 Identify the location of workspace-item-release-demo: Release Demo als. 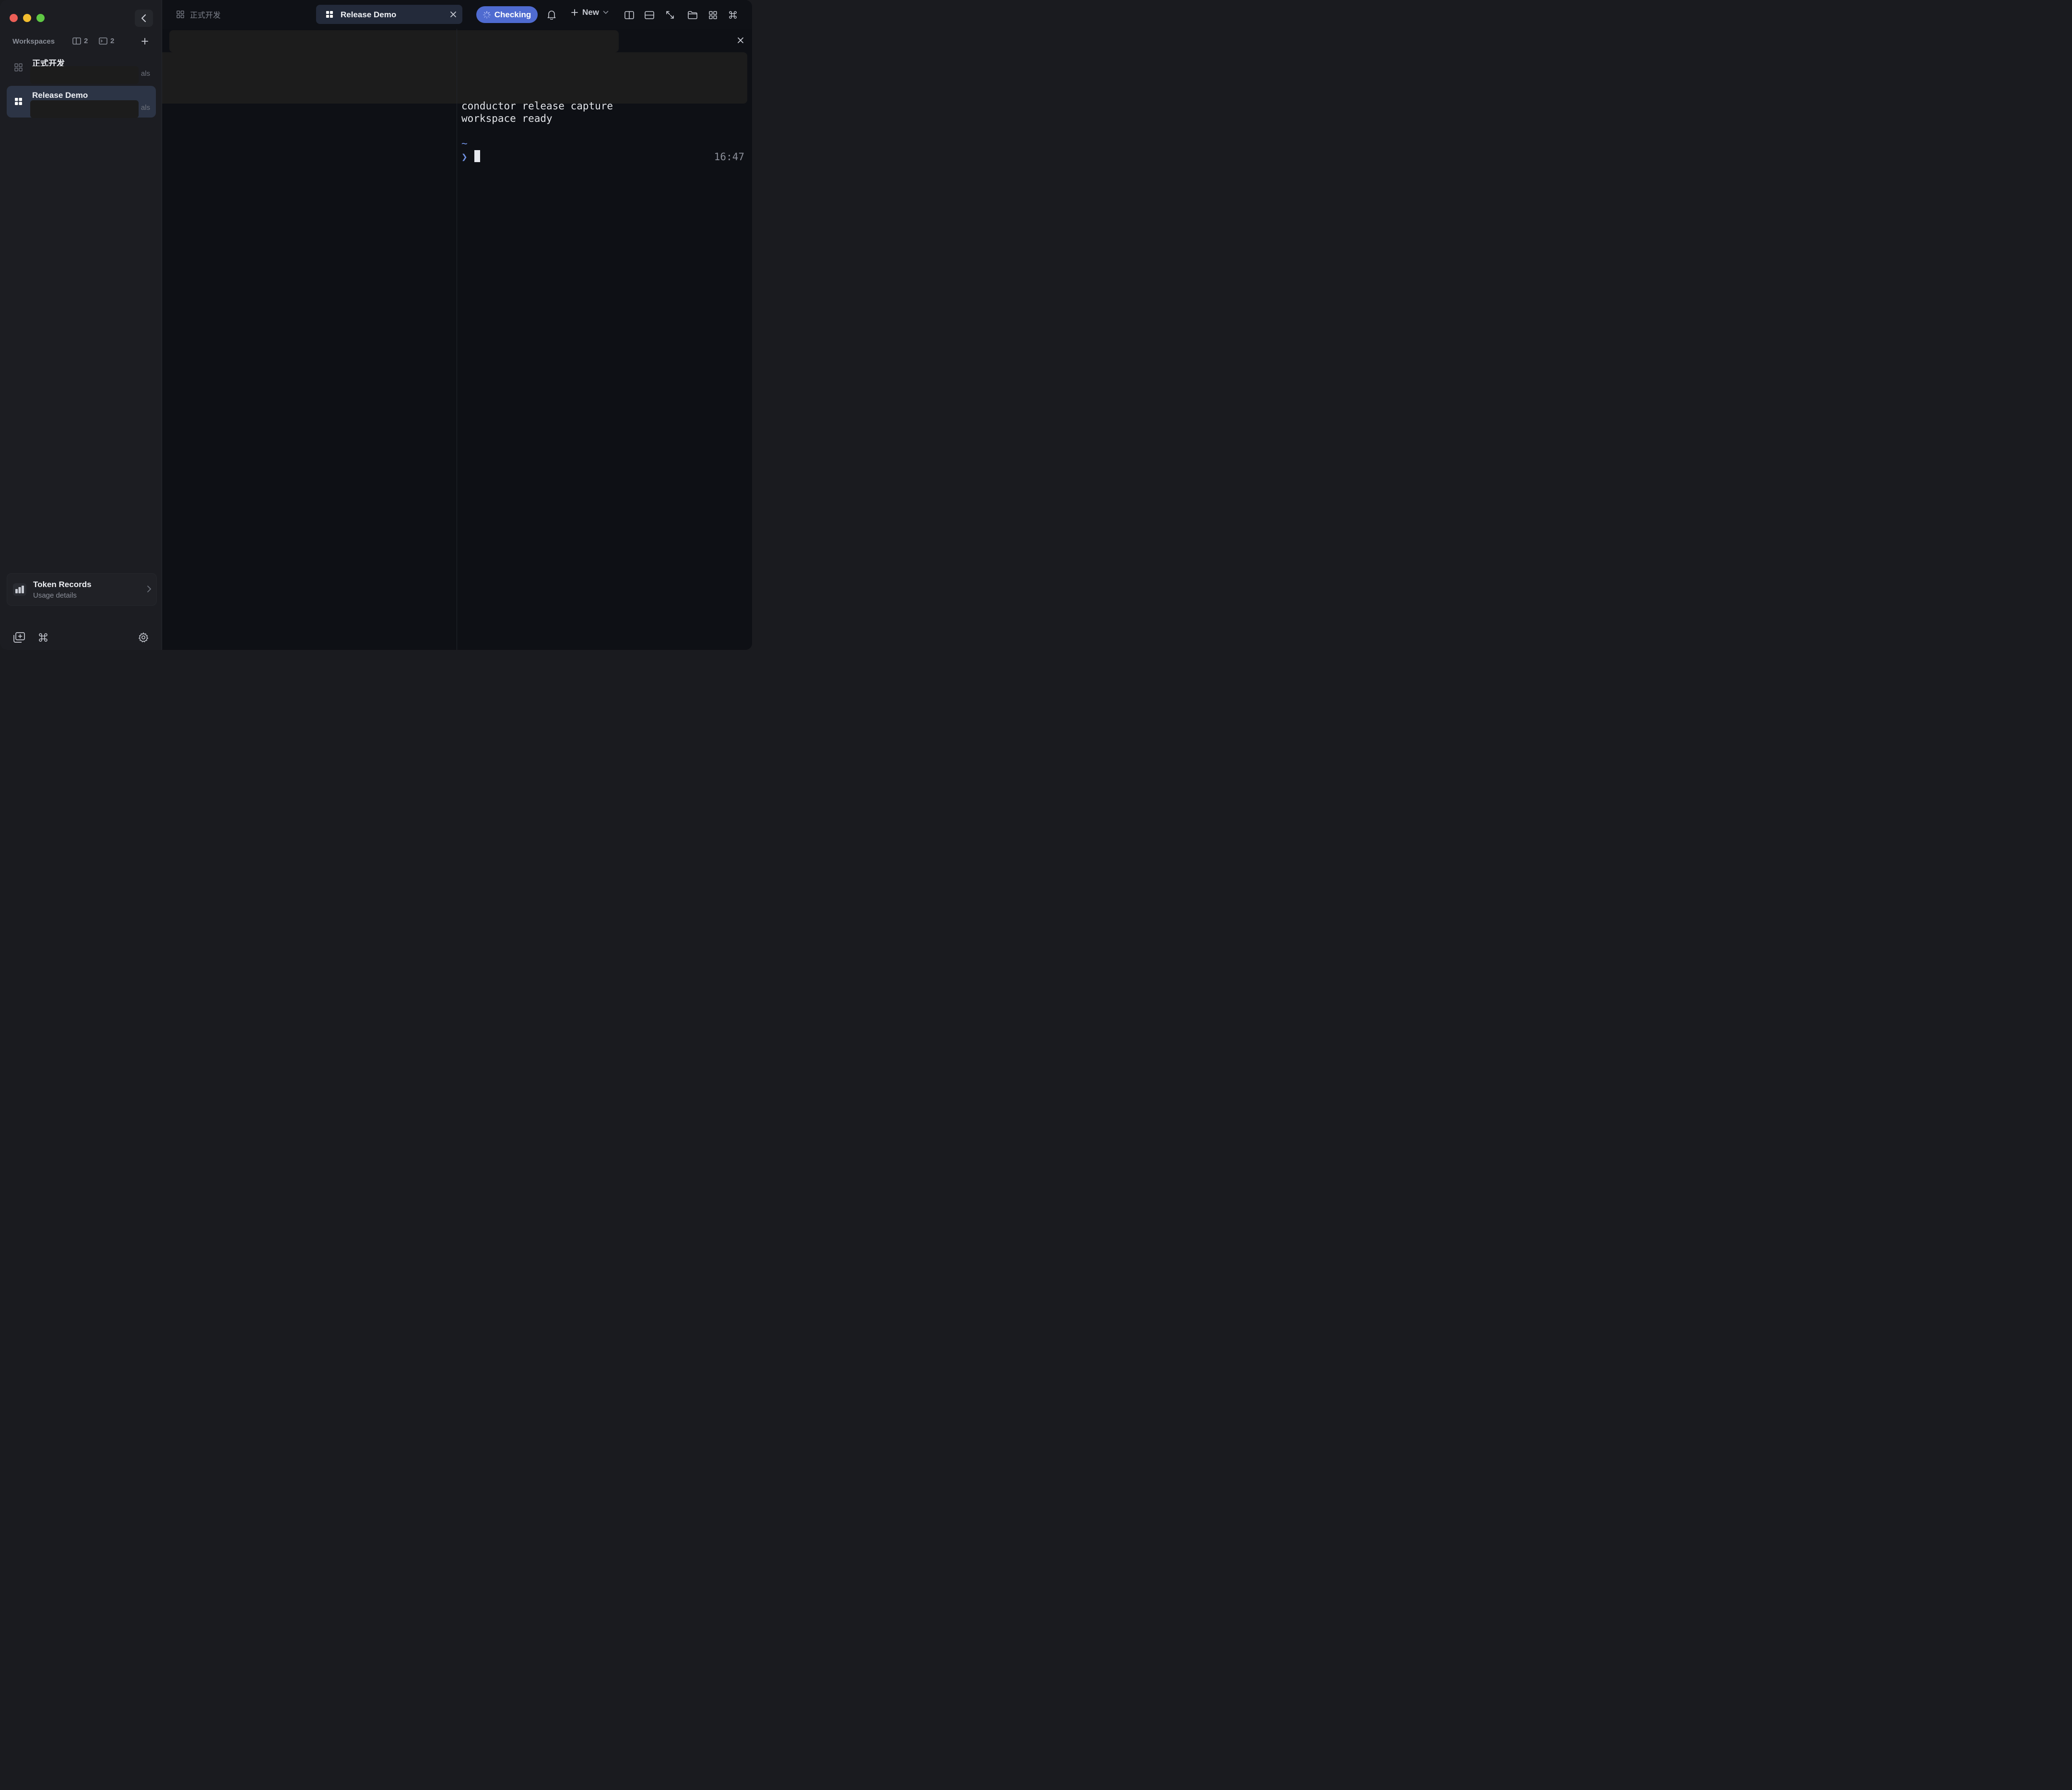
(81, 102).